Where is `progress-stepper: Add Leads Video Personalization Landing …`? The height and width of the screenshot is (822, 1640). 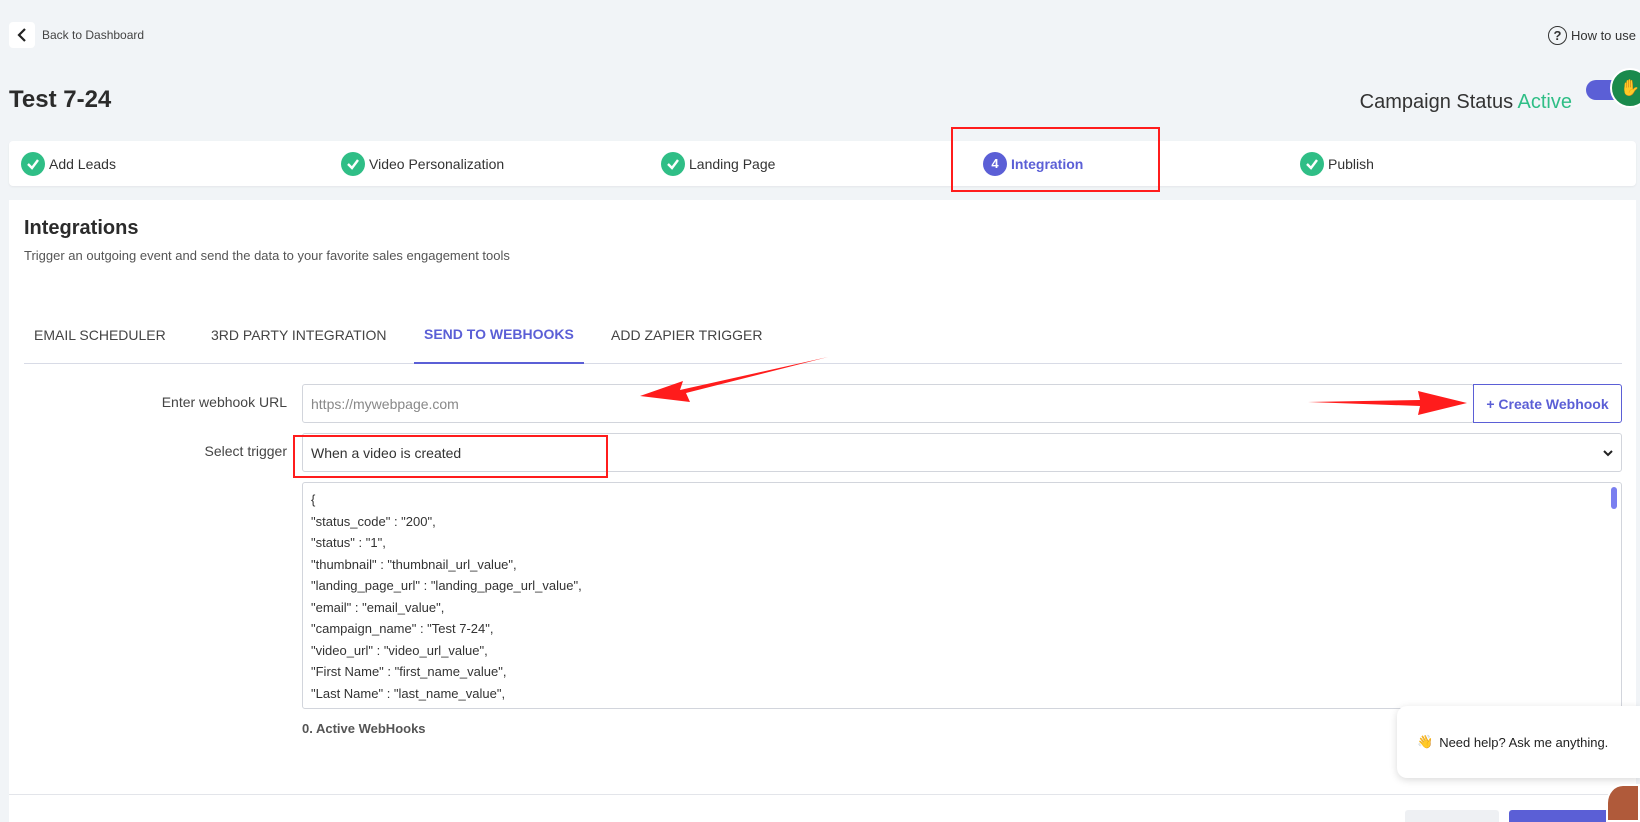
progress-stepper: Add Leads Video Personalization Landing … is located at coordinates (822, 163).